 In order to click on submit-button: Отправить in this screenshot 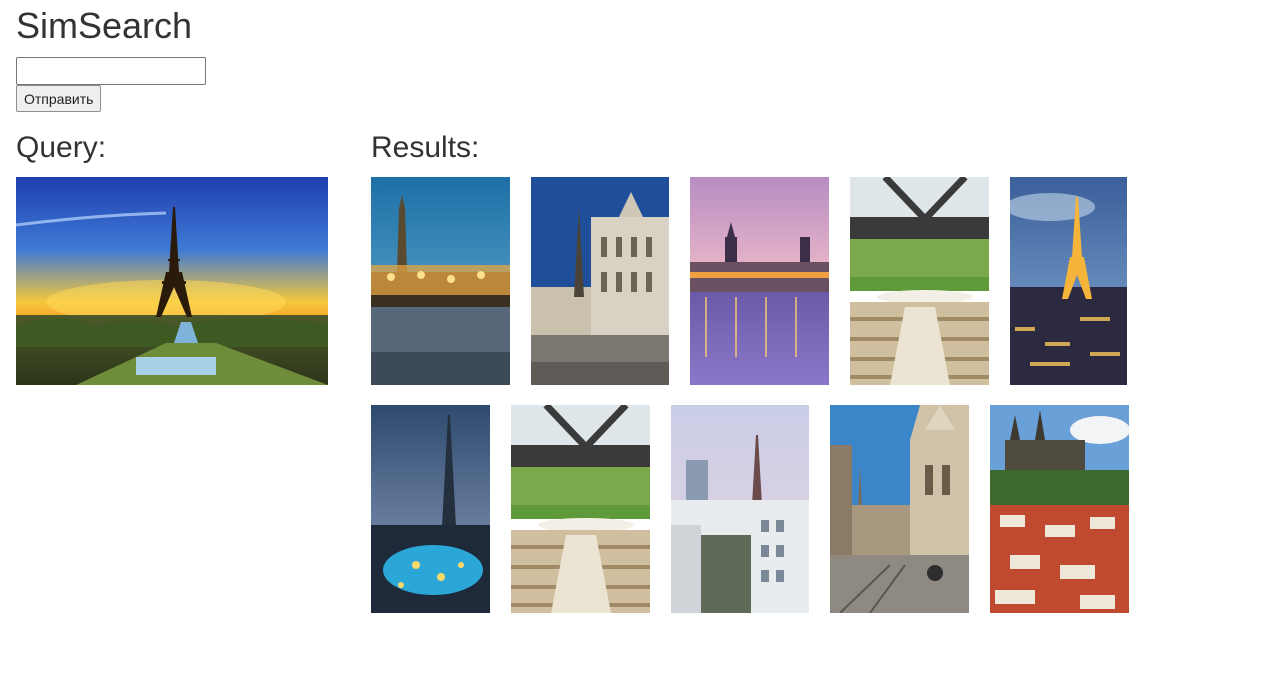, I will do `click(59, 98)`.